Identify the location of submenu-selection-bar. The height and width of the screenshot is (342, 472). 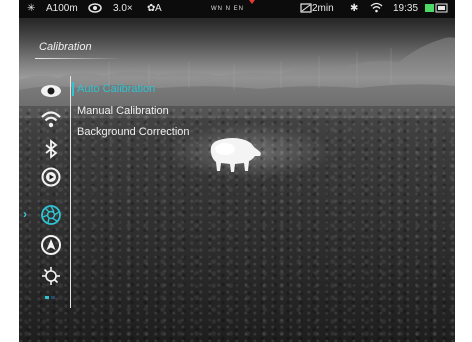
(73, 89).